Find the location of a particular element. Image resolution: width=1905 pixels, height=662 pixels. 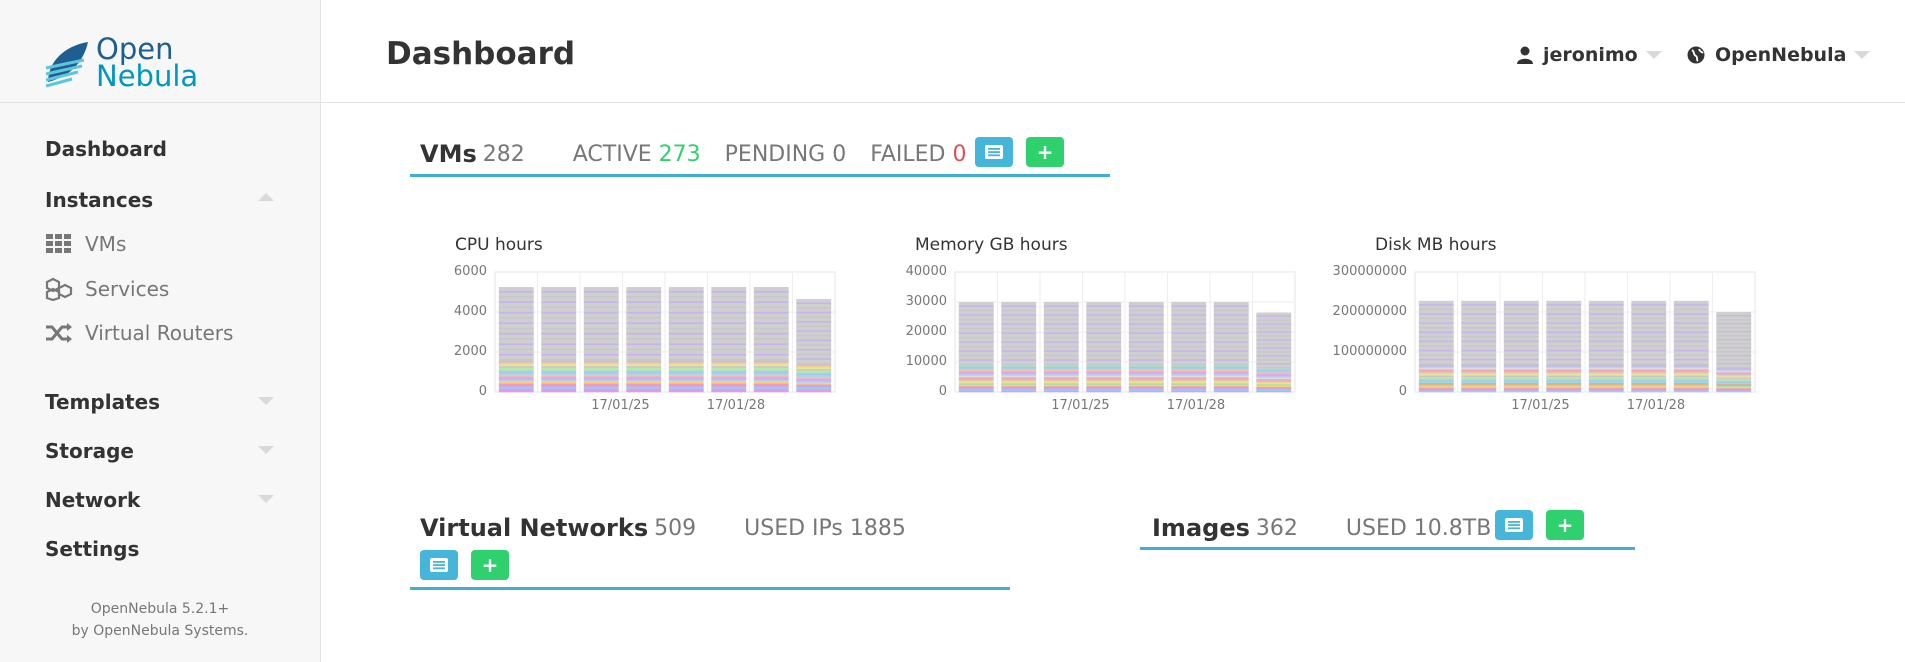

sidebar-item-virtual-routers: Virtual Routers is located at coordinates (139, 333).